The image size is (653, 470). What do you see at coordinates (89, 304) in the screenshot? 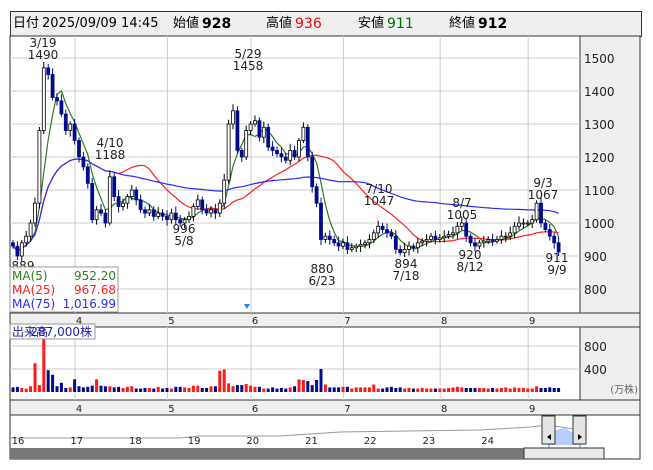
I see `ma75-value: 1,016.99` at bounding box center [89, 304].